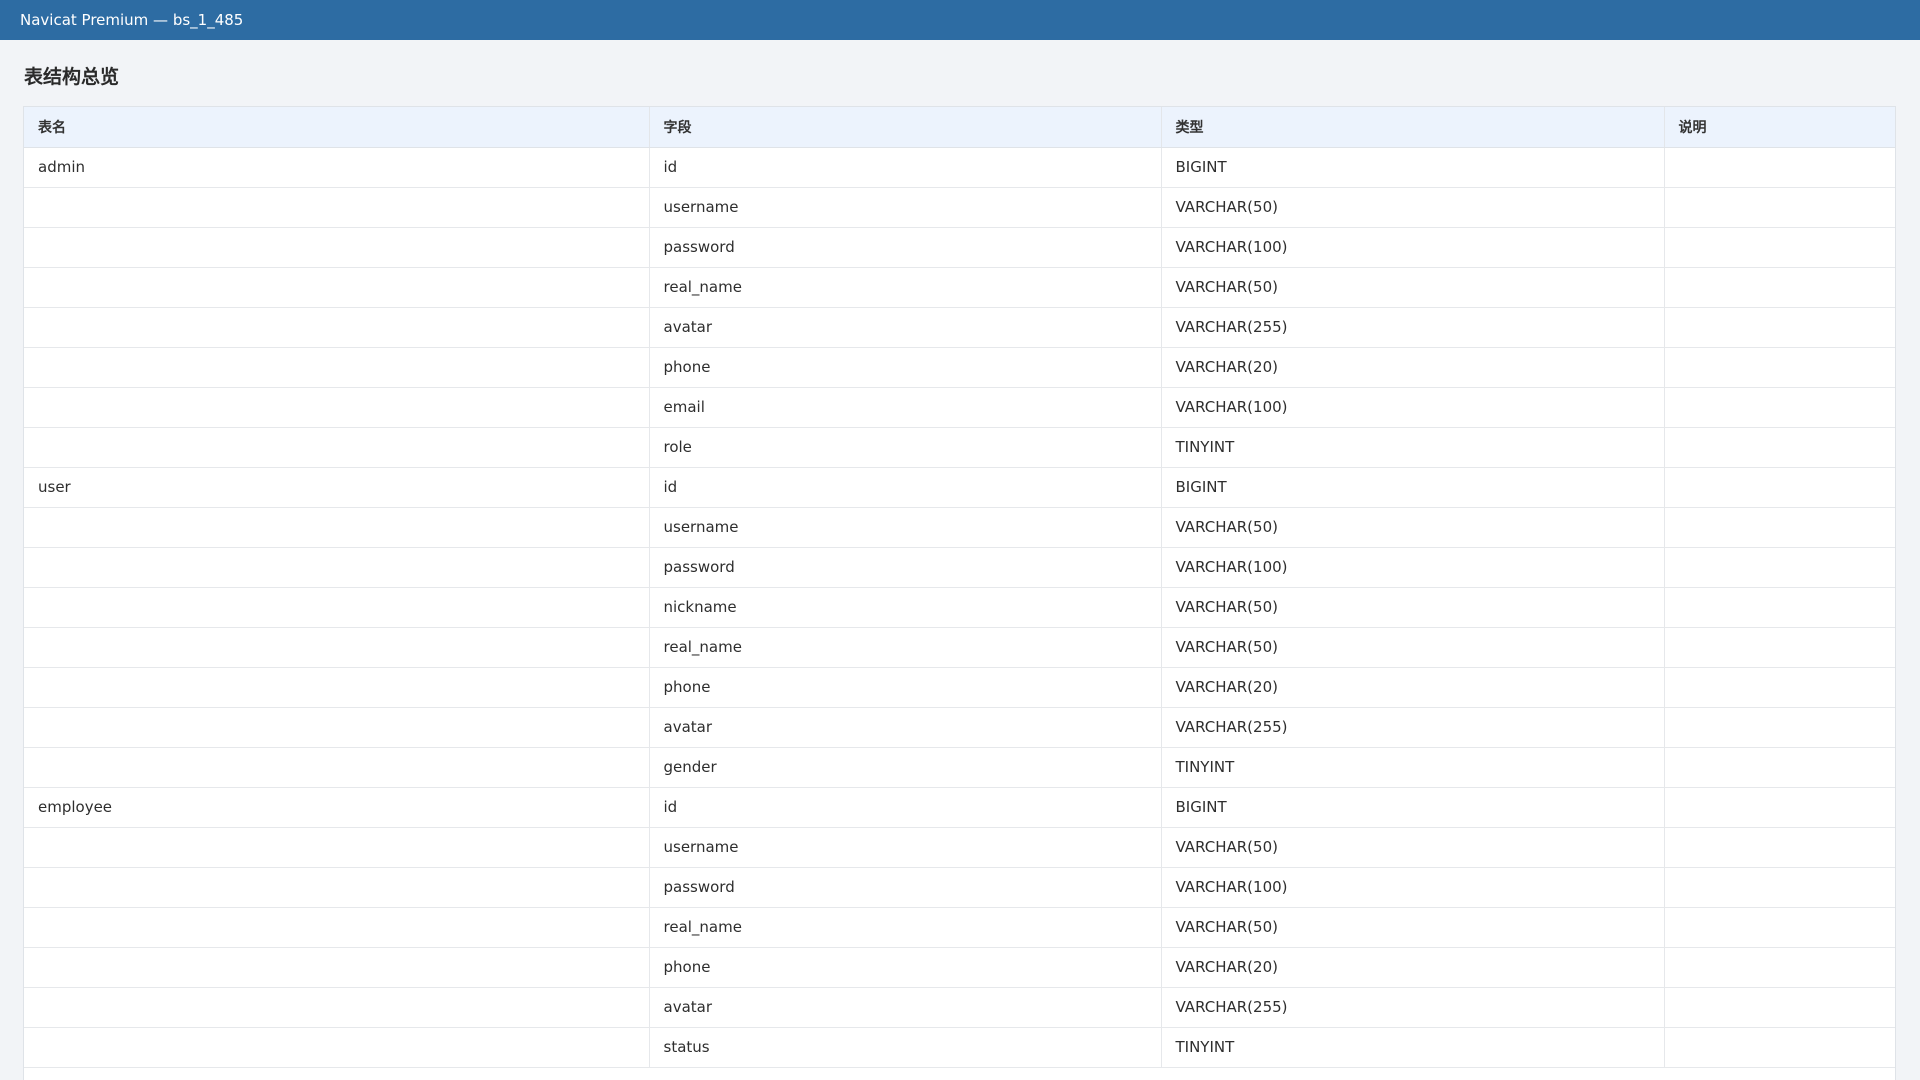 The width and height of the screenshot is (1920, 1080). Describe the element at coordinates (337, 487) in the screenshot. I see `cell-table-name: user` at that location.